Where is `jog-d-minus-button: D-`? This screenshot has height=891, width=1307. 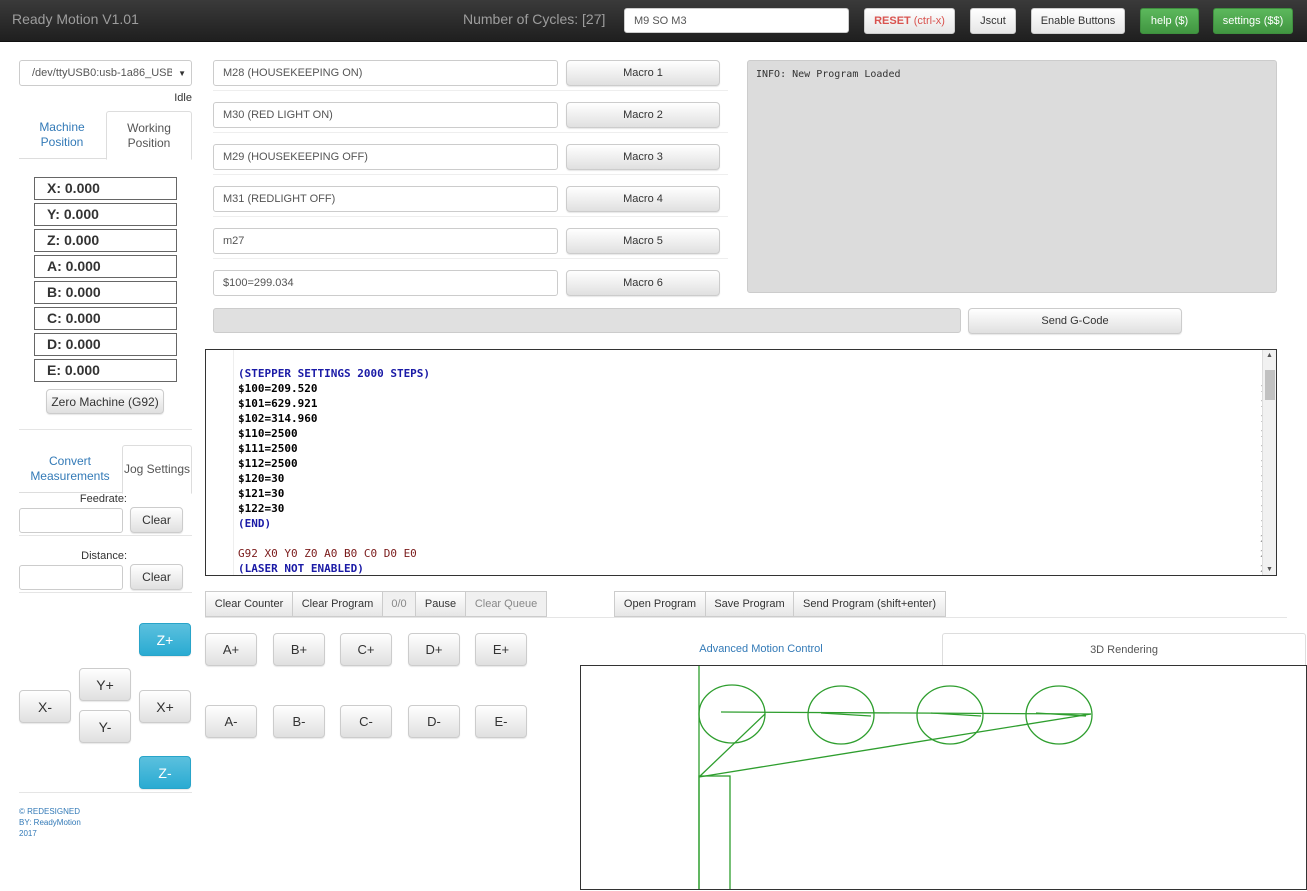 jog-d-minus-button: D- is located at coordinates (434, 721).